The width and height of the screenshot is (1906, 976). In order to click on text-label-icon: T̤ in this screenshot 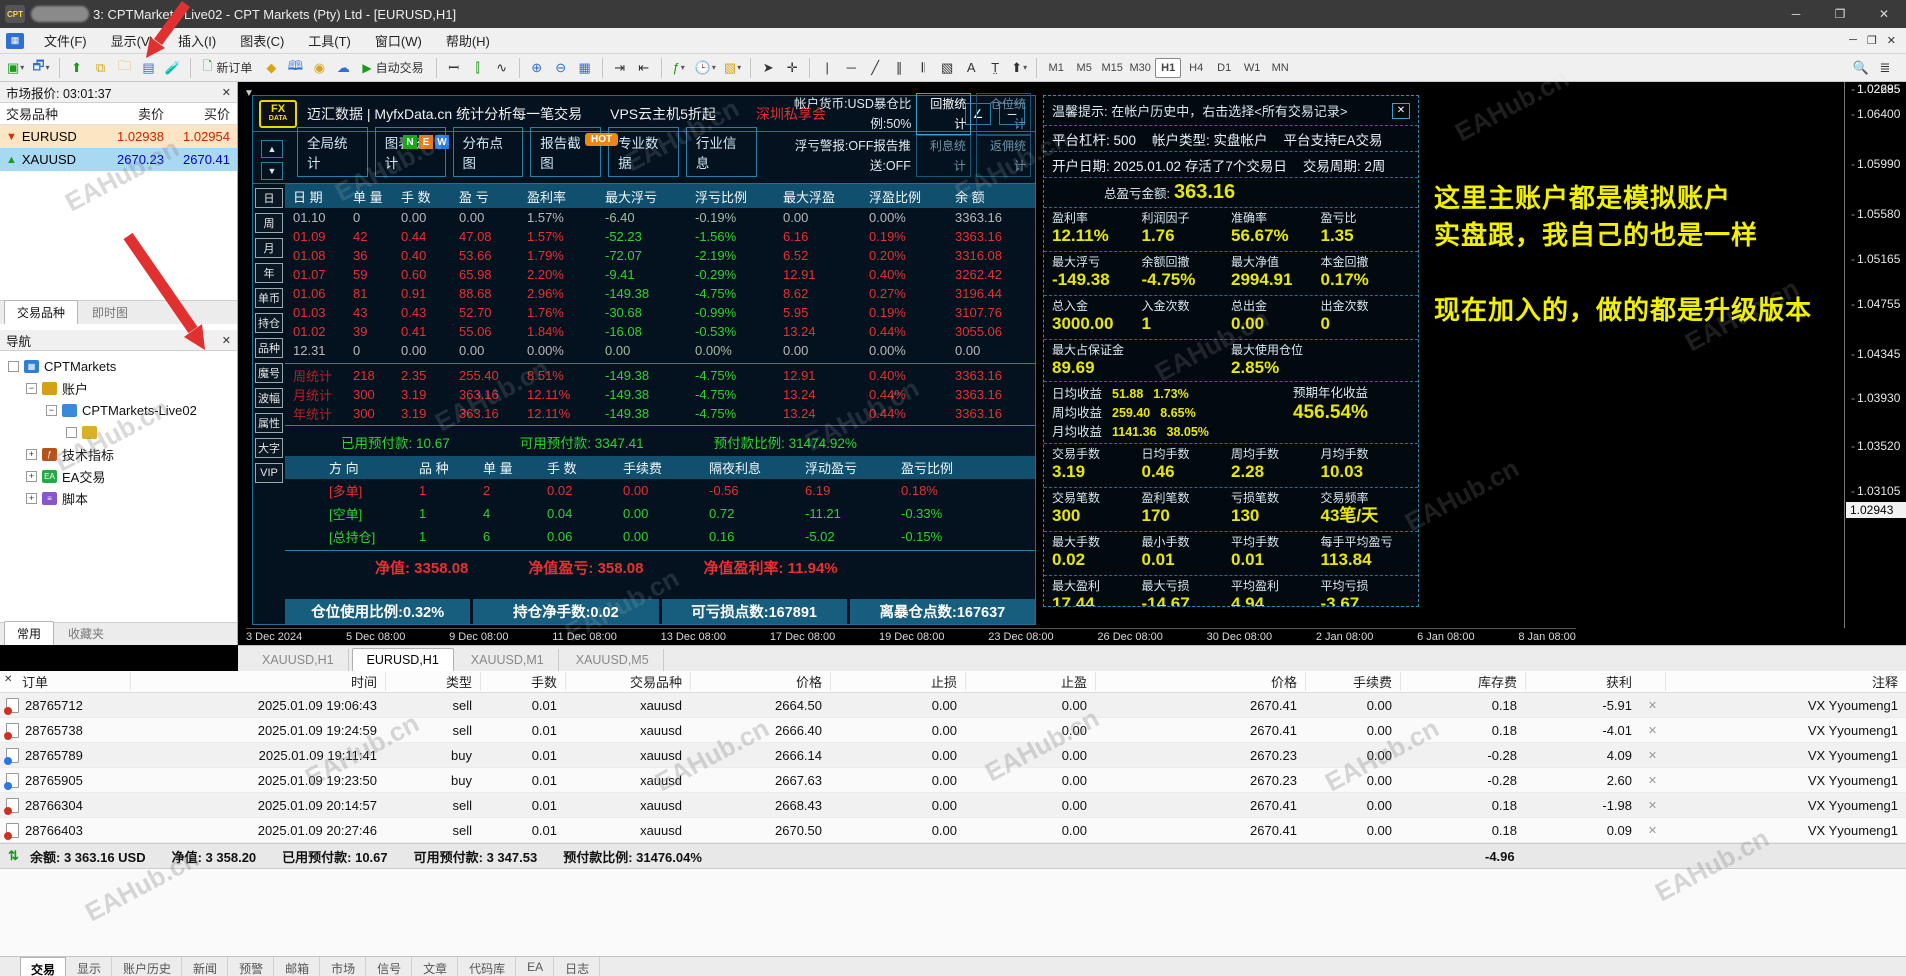, I will do `click(995, 68)`.